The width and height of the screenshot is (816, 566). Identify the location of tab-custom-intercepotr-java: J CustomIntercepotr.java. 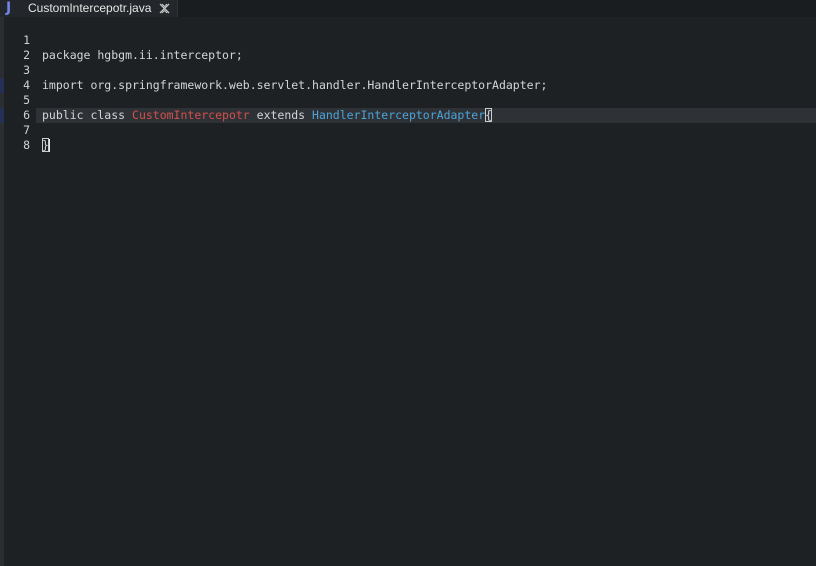
(89, 8).